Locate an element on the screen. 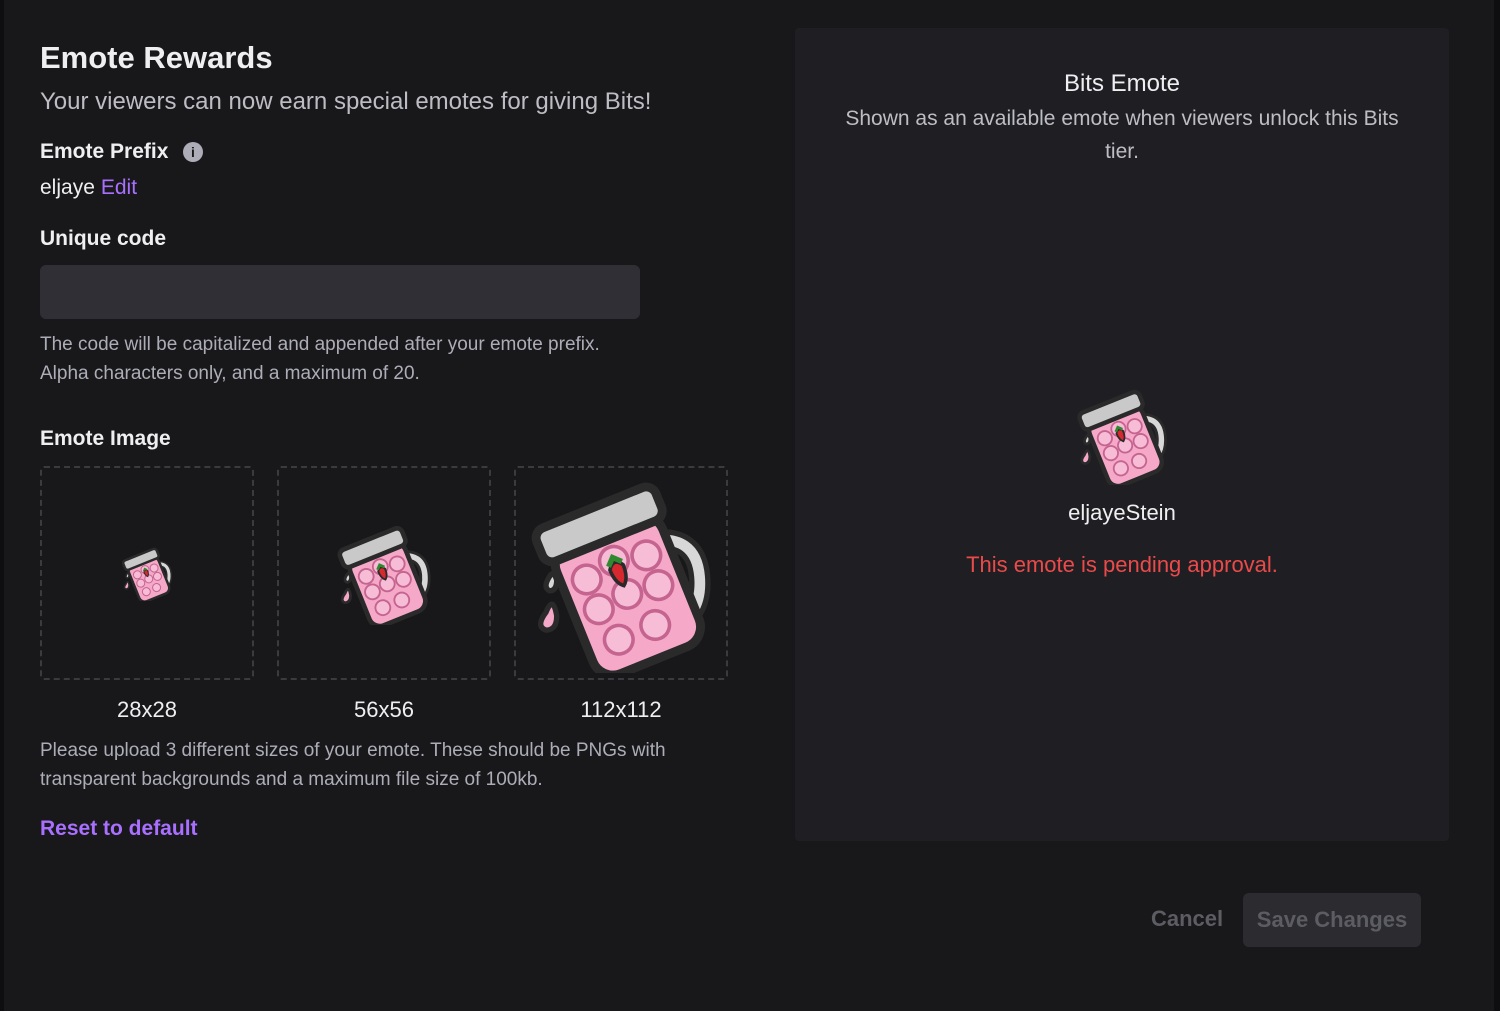  cancel-button: Cancel is located at coordinates (1187, 919).